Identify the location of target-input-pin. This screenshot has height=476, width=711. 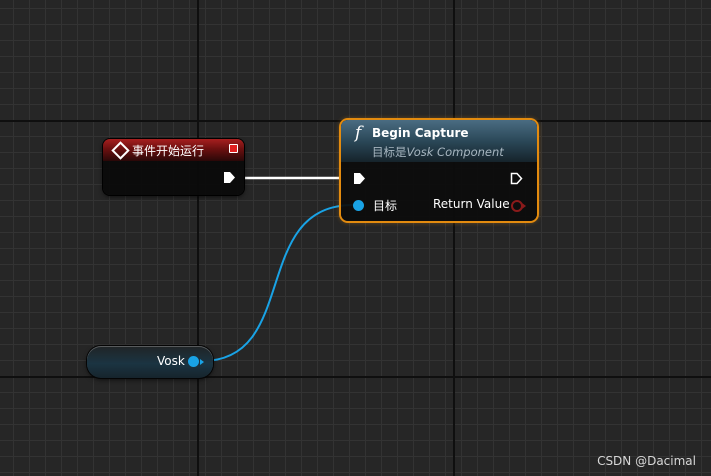
(358, 205).